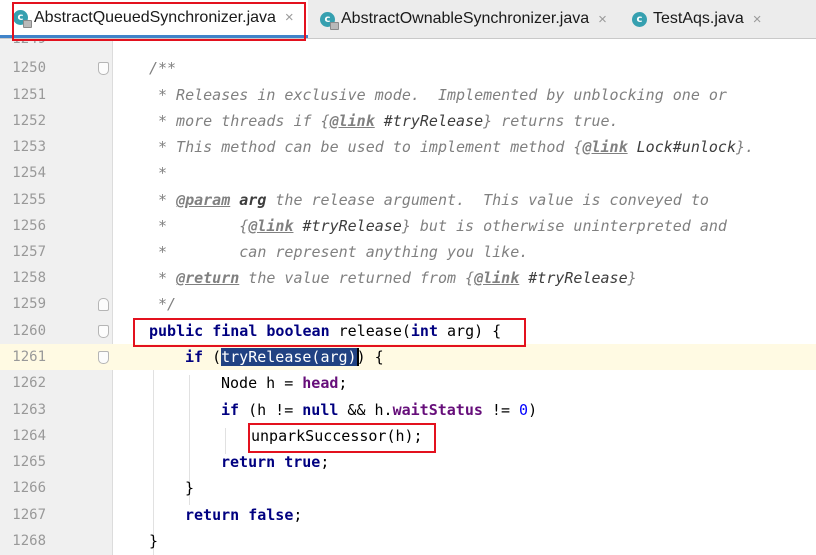  What do you see at coordinates (244, 515) in the screenshot?
I see `code-text: return false;` at bounding box center [244, 515].